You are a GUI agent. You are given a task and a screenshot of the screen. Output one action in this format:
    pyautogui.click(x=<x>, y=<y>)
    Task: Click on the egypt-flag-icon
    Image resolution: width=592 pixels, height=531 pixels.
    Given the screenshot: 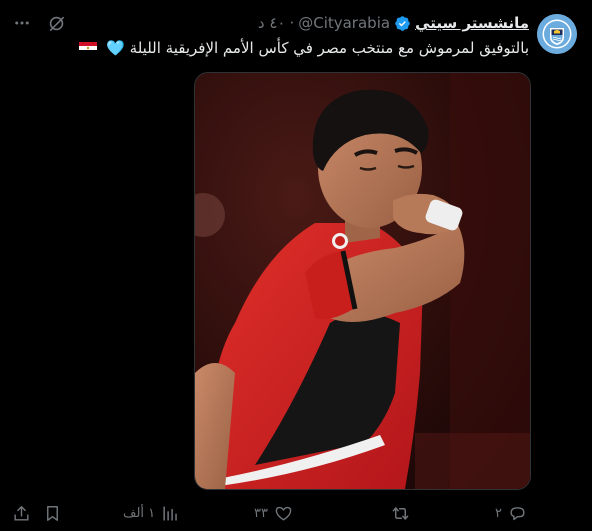 What is the action you would take?
    pyautogui.click(x=88, y=48)
    